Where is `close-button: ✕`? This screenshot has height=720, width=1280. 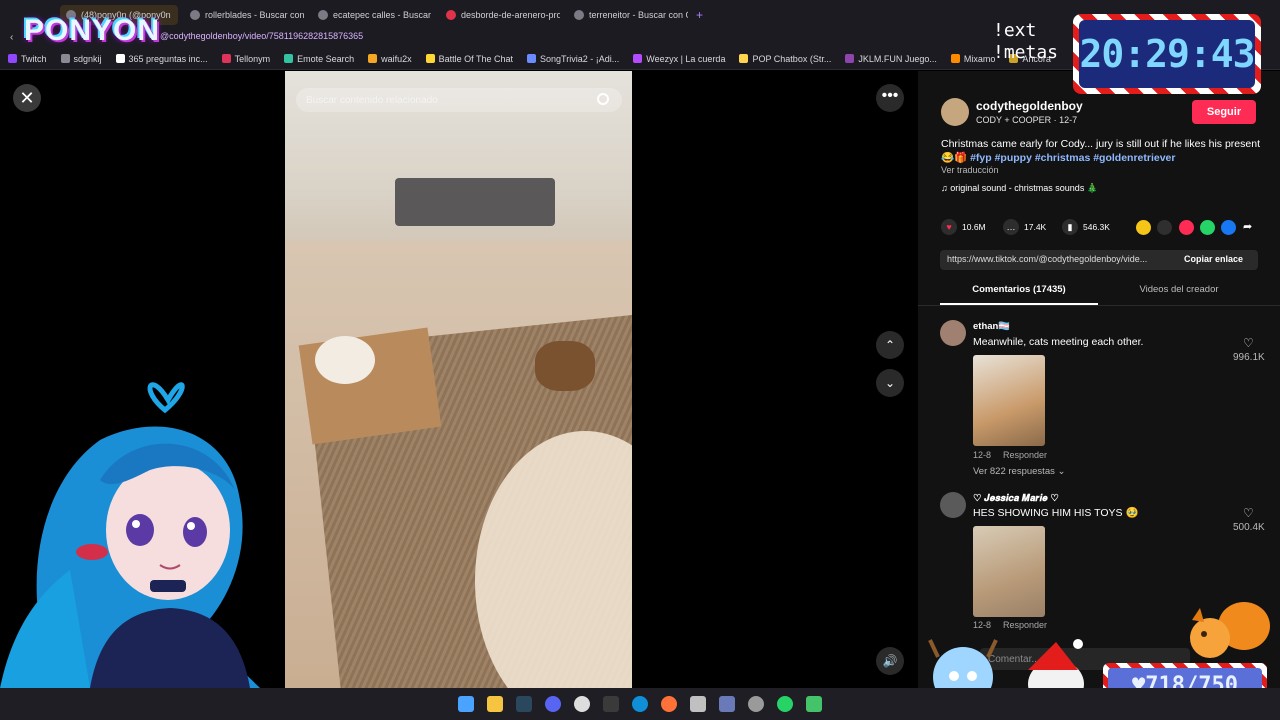
close-button: ✕ is located at coordinates (27, 98).